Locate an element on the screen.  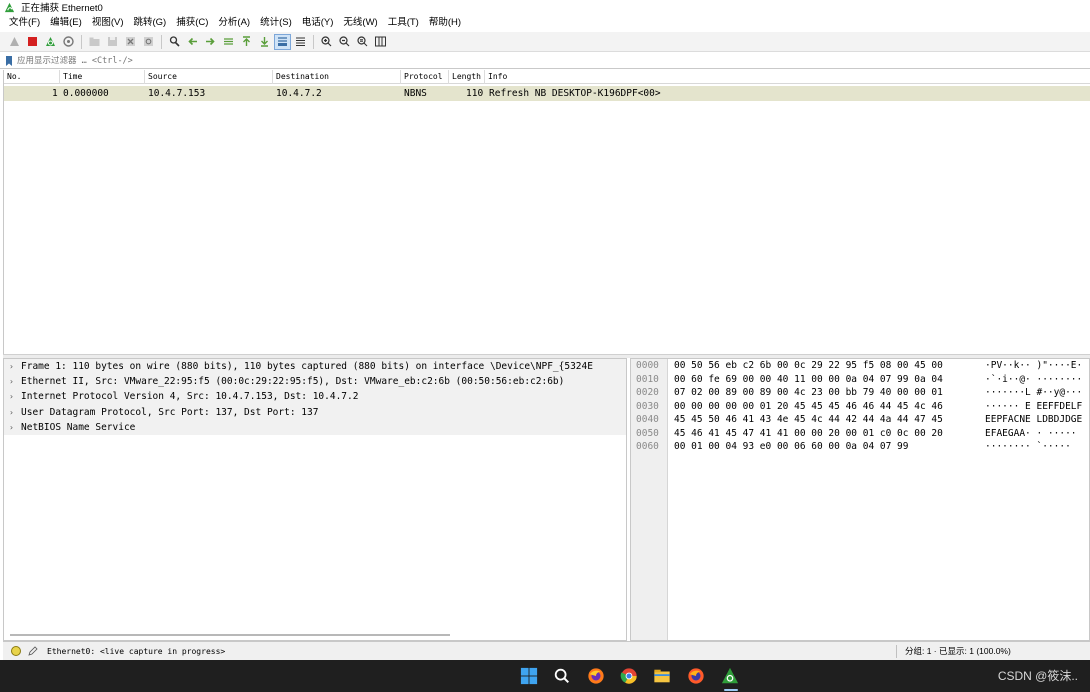
menu-view: 视图(V) is located at coordinates (108, 23).